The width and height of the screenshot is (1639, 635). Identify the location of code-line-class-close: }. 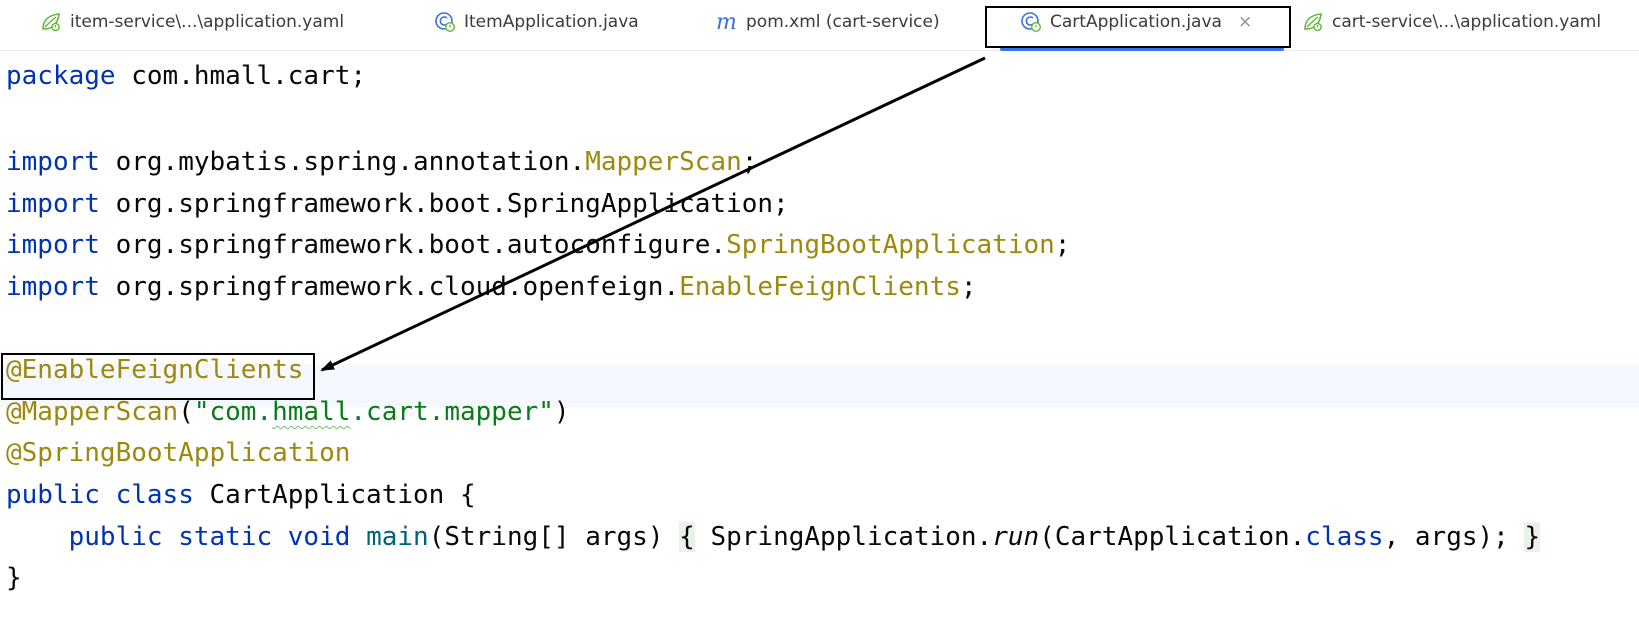
(14, 578).